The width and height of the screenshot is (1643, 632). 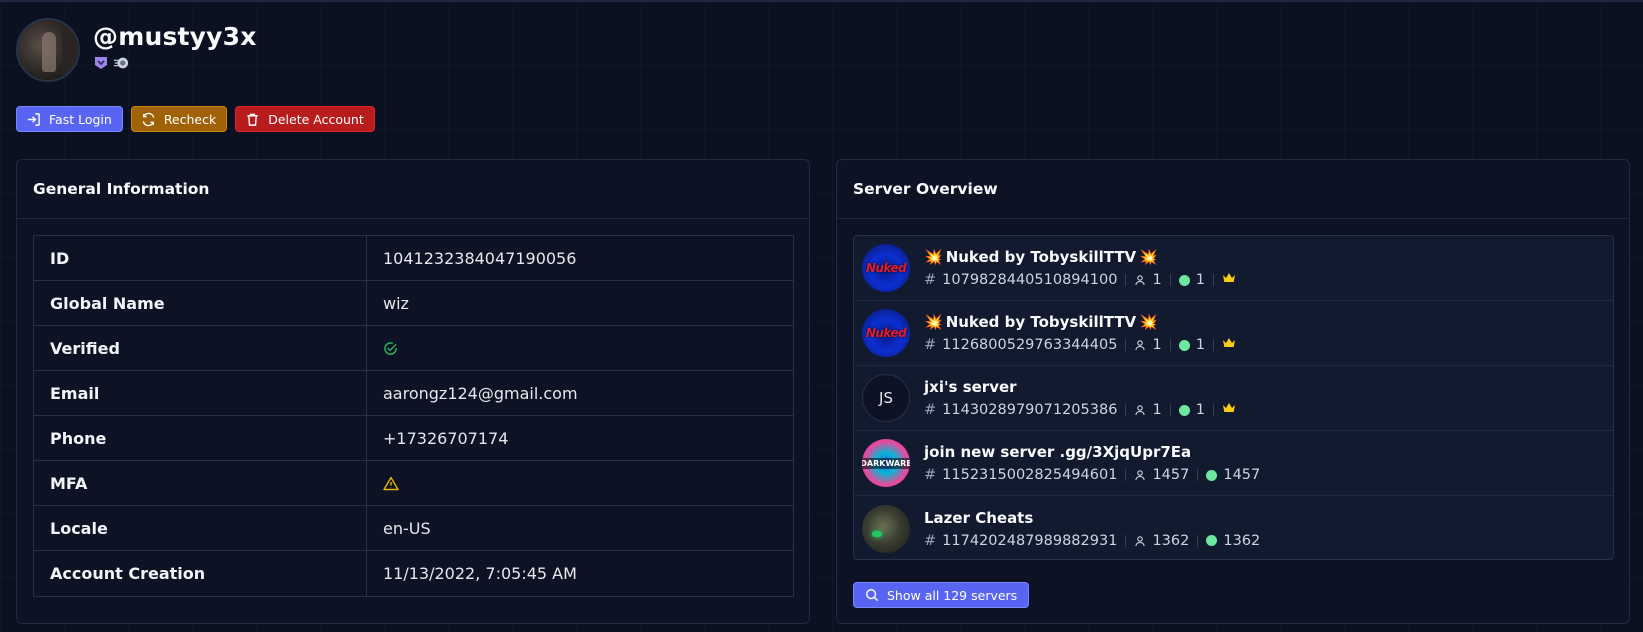 I want to click on row-key: Phone, so click(x=200, y=438).